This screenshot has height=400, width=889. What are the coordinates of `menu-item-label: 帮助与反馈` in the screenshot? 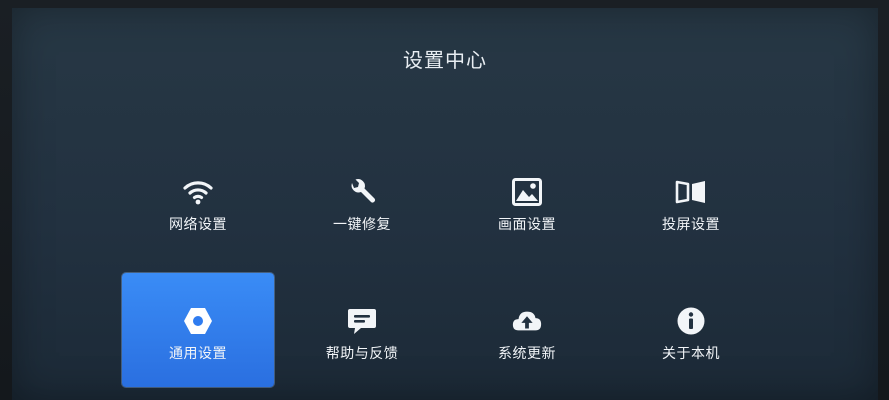 It's located at (362, 354).